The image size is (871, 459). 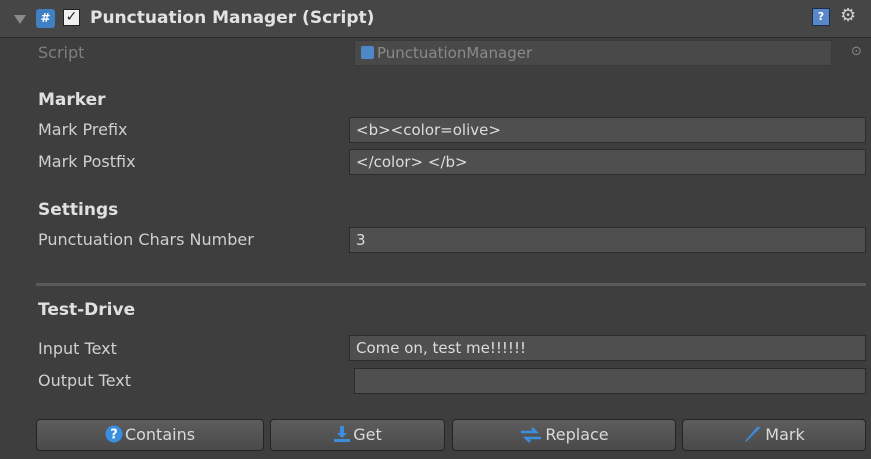 I want to click on get-button: Get, so click(x=357, y=435).